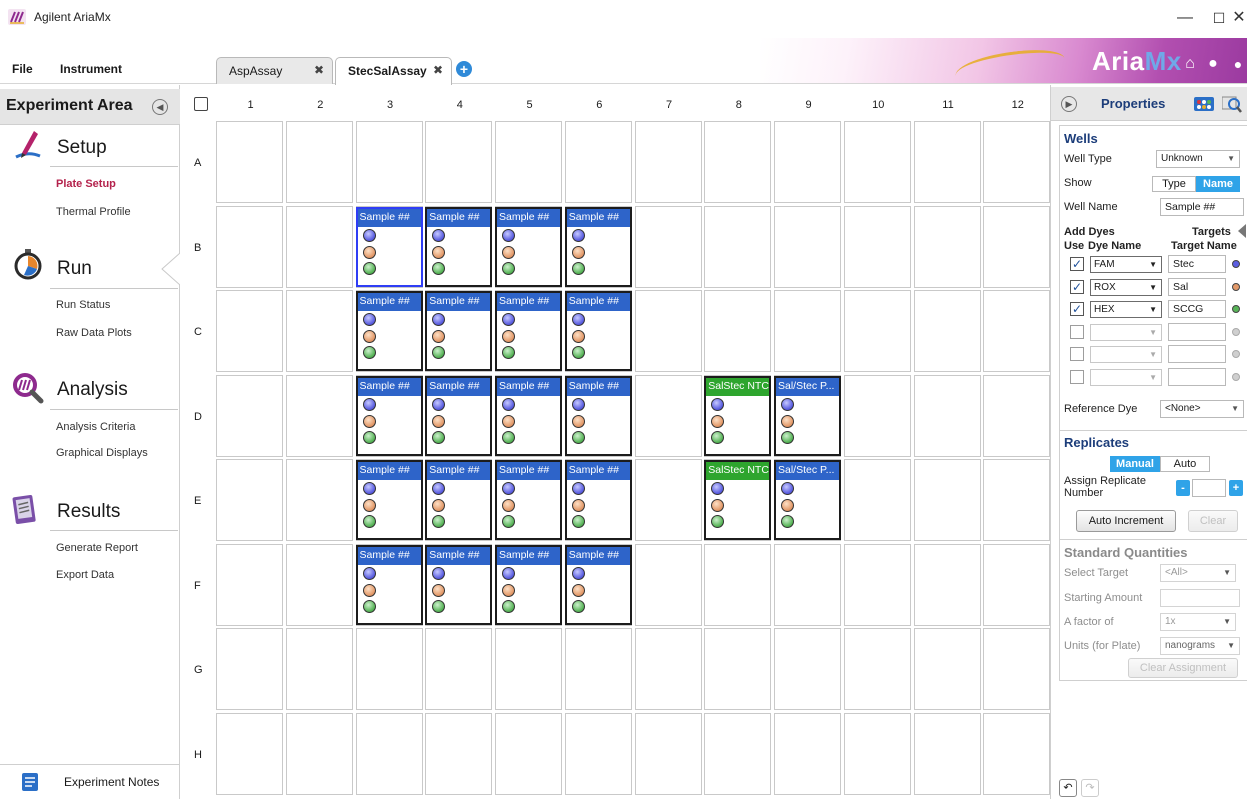 The height and width of the screenshot is (799, 1247). I want to click on well-F6: Sample ##, so click(598, 584).